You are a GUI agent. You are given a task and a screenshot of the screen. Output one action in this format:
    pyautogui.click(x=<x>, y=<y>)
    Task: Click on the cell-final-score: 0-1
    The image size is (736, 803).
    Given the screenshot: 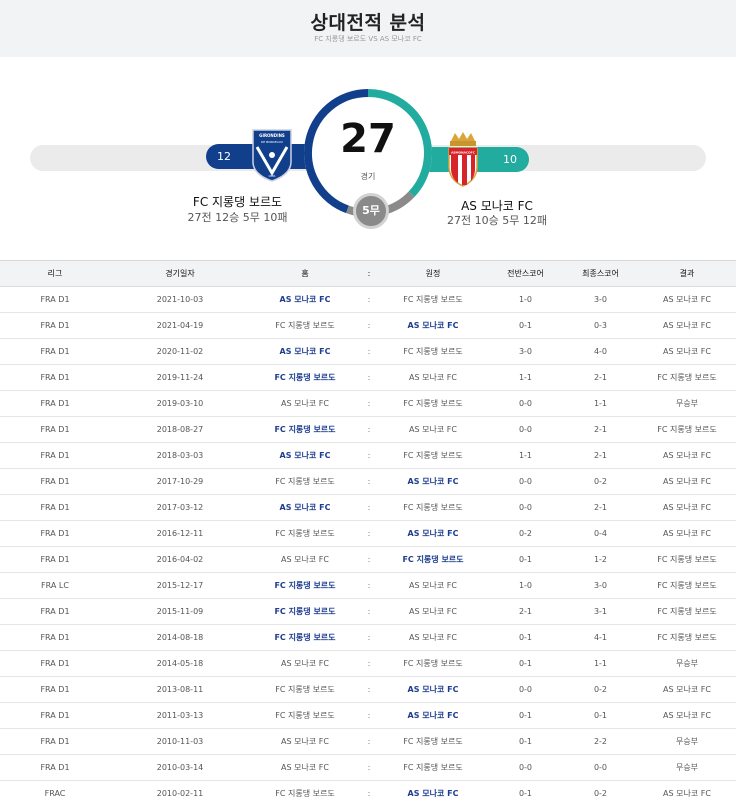 What is the action you would take?
    pyautogui.click(x=600, y=715)
    